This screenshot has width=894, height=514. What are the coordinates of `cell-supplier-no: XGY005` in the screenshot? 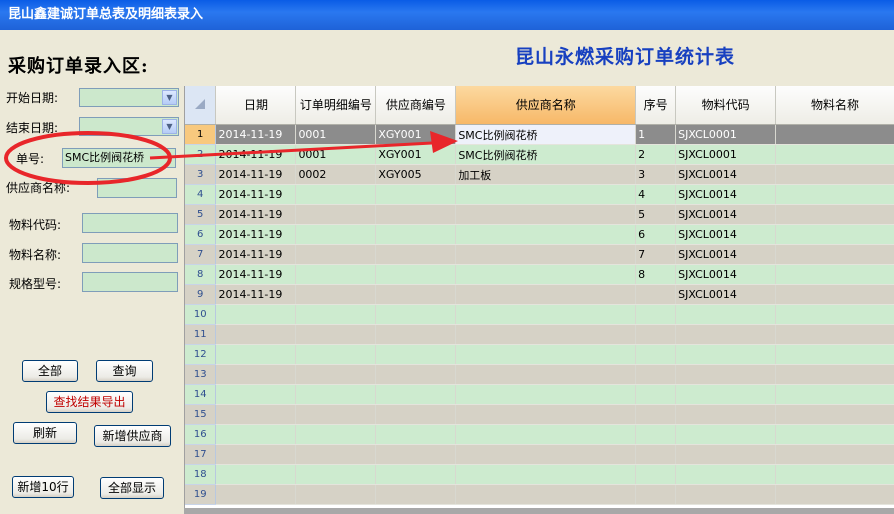 It's located at (416, 174).